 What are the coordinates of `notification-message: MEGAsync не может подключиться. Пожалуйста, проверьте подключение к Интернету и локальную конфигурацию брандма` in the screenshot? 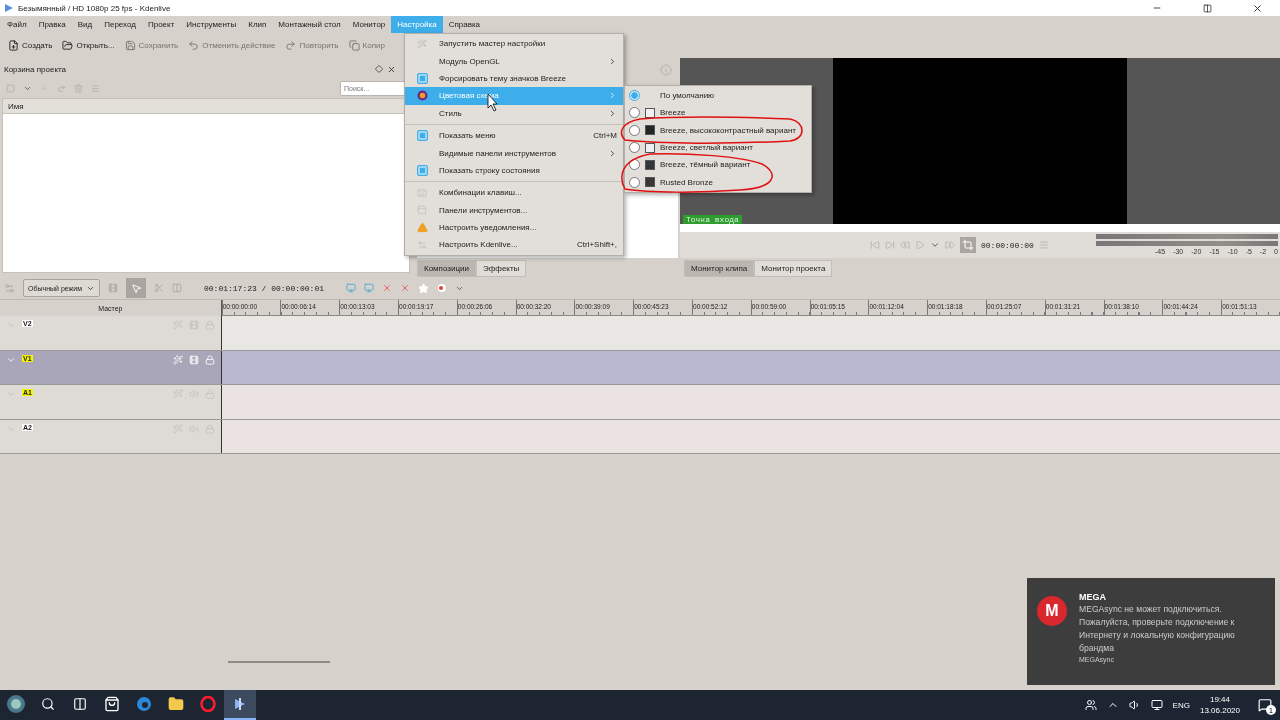 It's located at (1157, 629).